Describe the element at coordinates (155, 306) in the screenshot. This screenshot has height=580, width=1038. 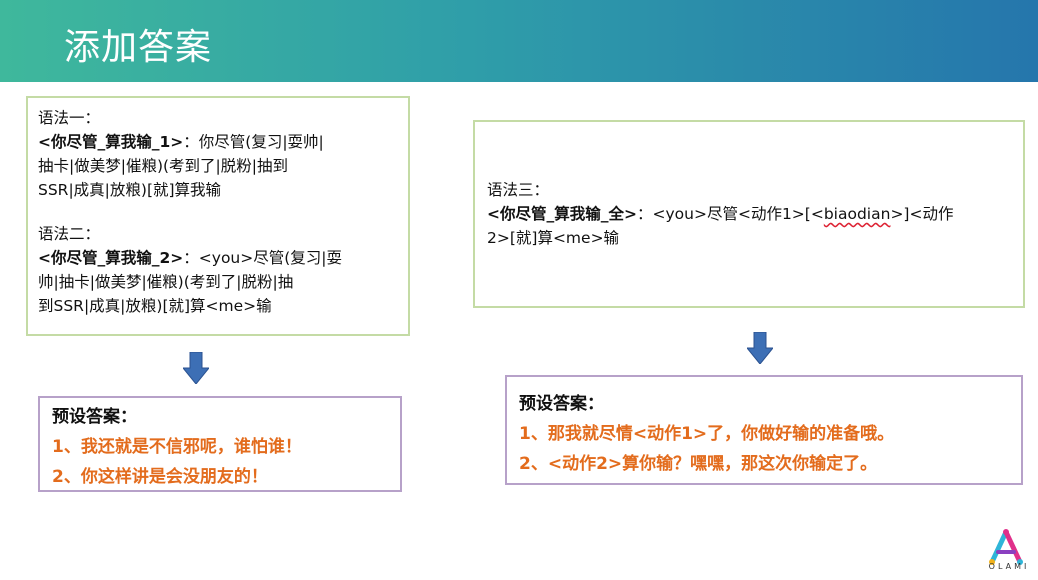
I see `grammar-2-body-3: 到SSR|成真|放粮)[就]算<me>输` at that location.